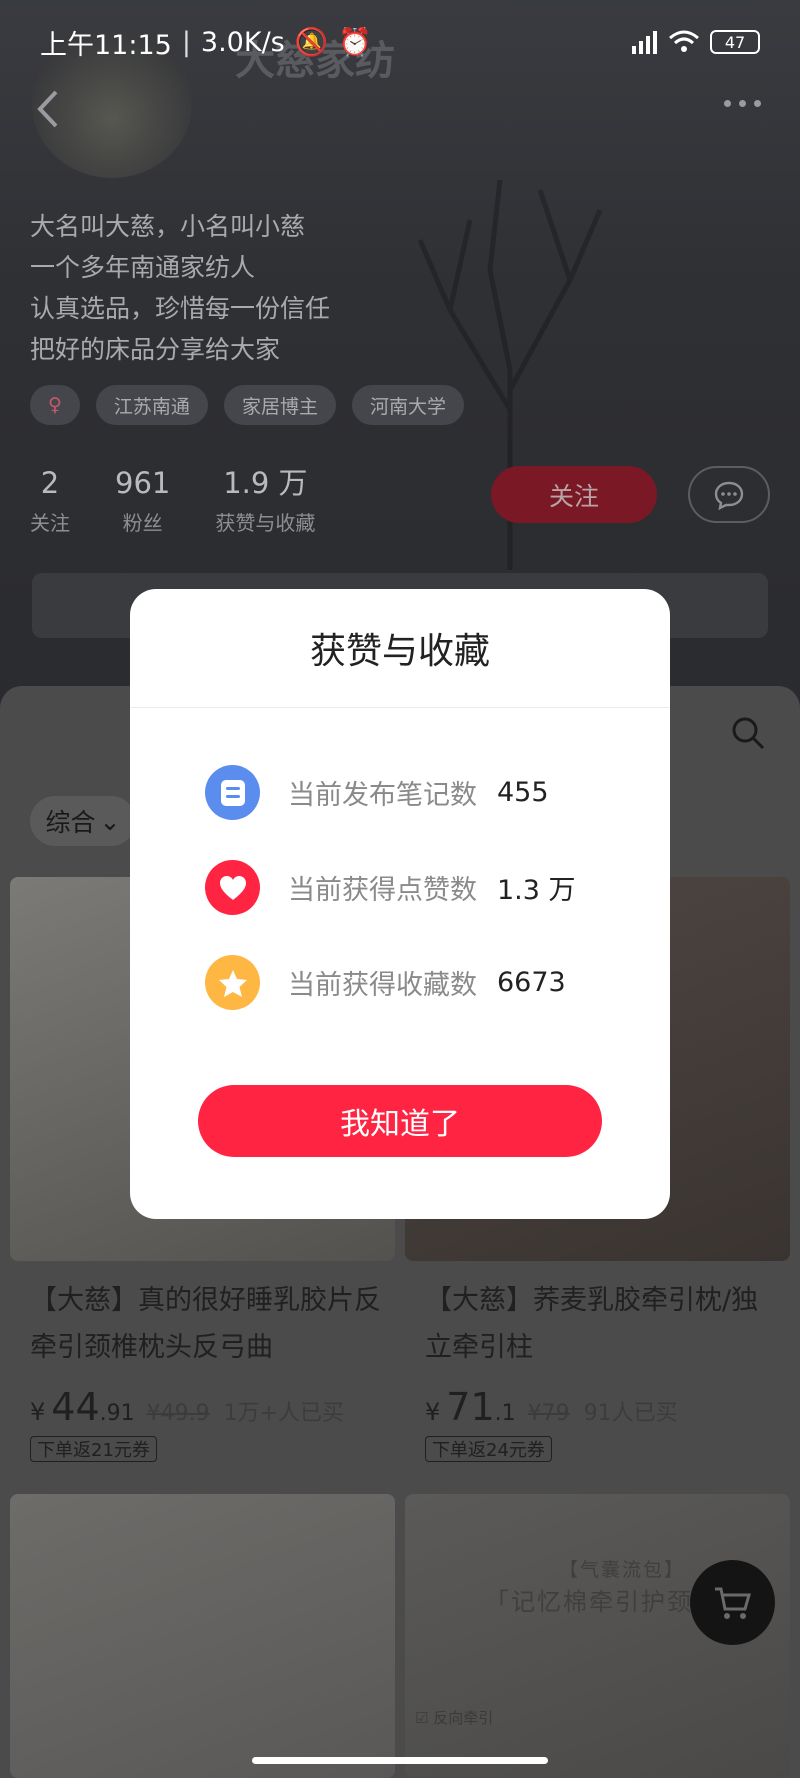 The width and height of the screenshot is (800, 1778). I want to click on product-title: 【大慈】荞麦乳胶牵引枕/独立牵引柱, so click(605, 1324).